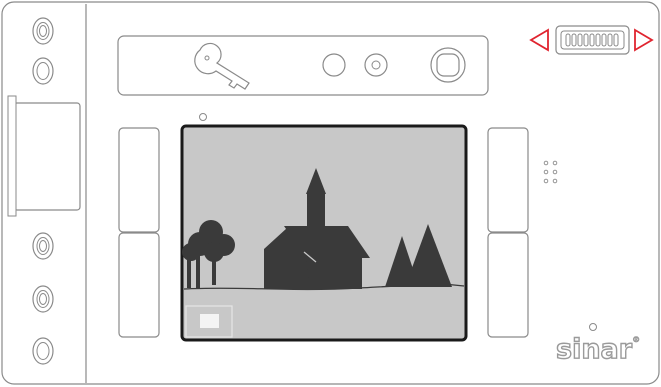  I want to click on right-soft-key-bottom, so click(508, 285).